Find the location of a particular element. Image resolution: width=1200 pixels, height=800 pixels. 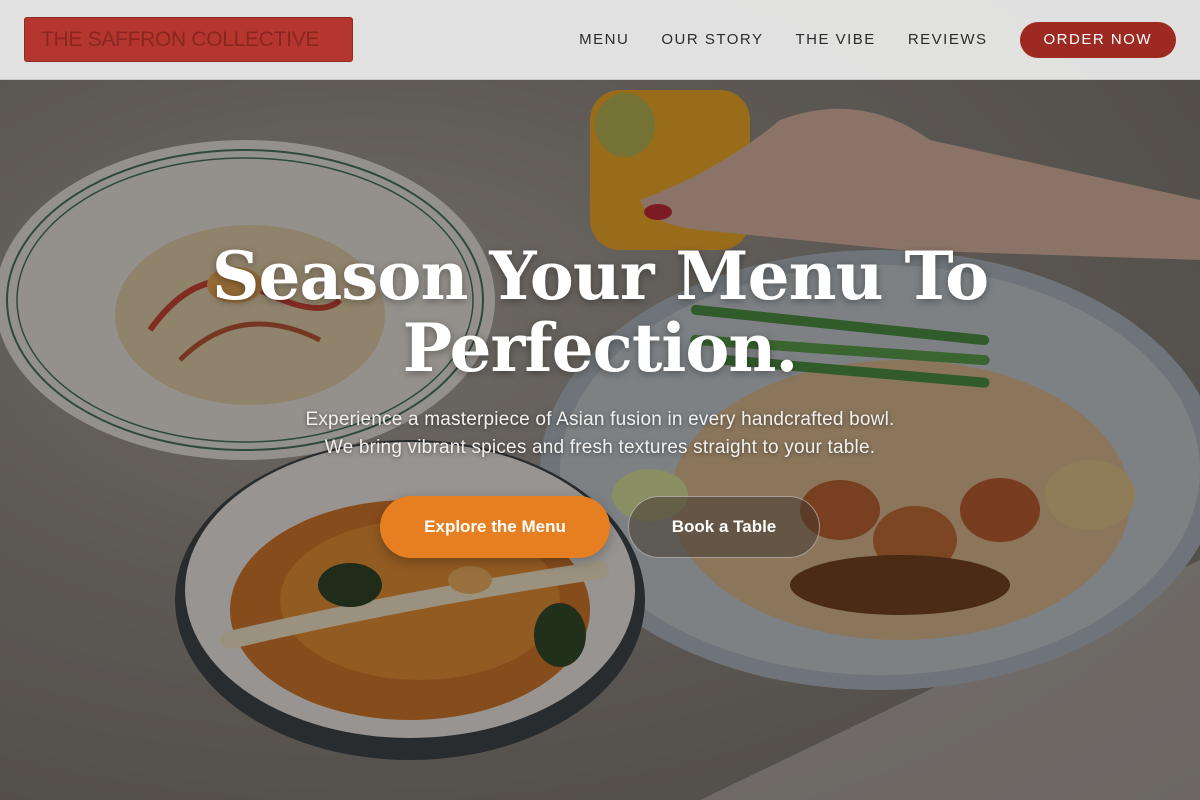

nav-links: MENU OUR STORY THE VIBE REVIEWS is located at coordinates (783, 39).